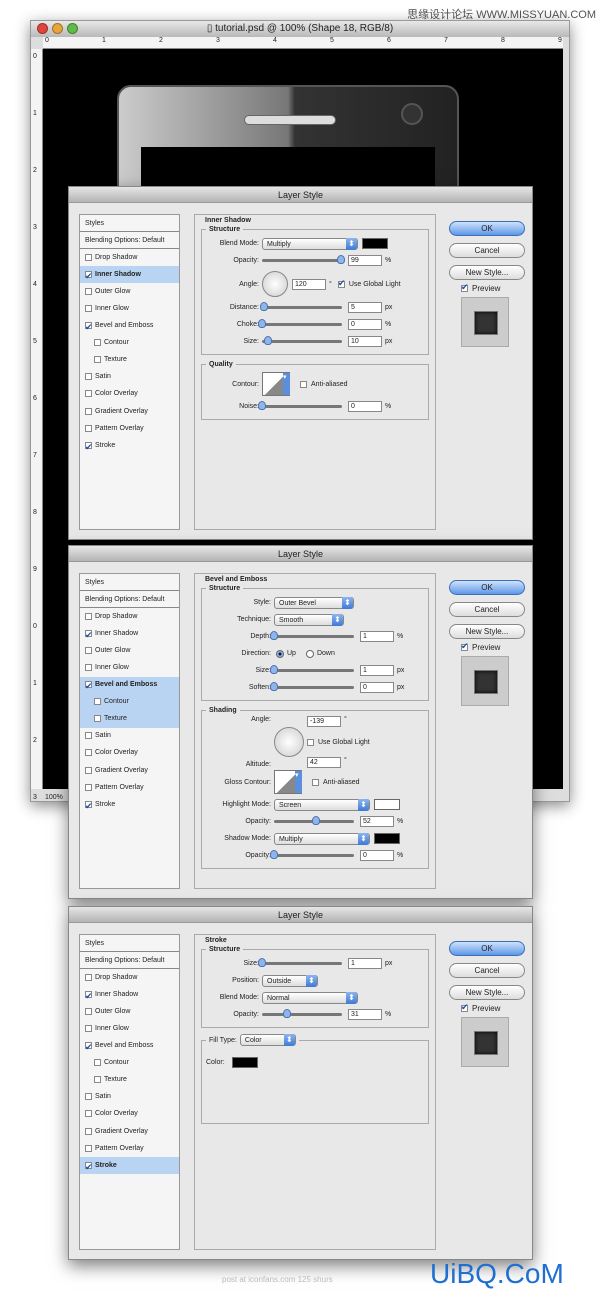  Describe the element at coordinates (377, 821) in the screenshot. I see `value-input: 52` at that location.